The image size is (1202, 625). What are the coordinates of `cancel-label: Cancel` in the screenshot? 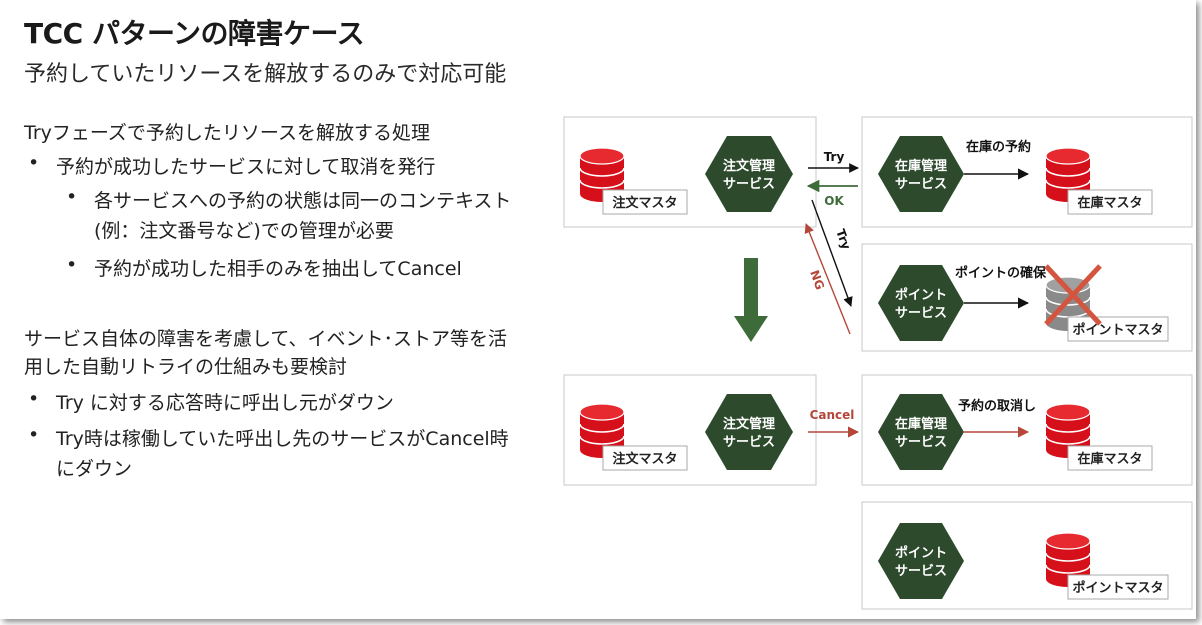 It's located at (832, 415).